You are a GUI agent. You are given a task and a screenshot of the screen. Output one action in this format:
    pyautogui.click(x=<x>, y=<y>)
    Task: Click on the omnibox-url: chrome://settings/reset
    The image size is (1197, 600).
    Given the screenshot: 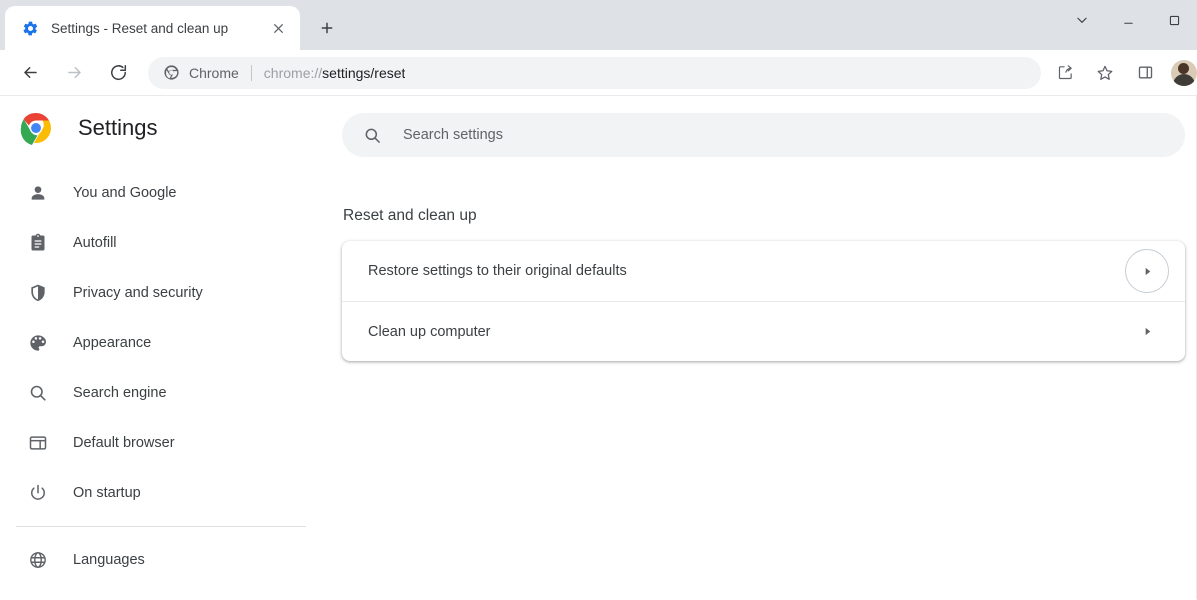 What is the action you would take?
    pyautogui.click(x=335, y=73)
    